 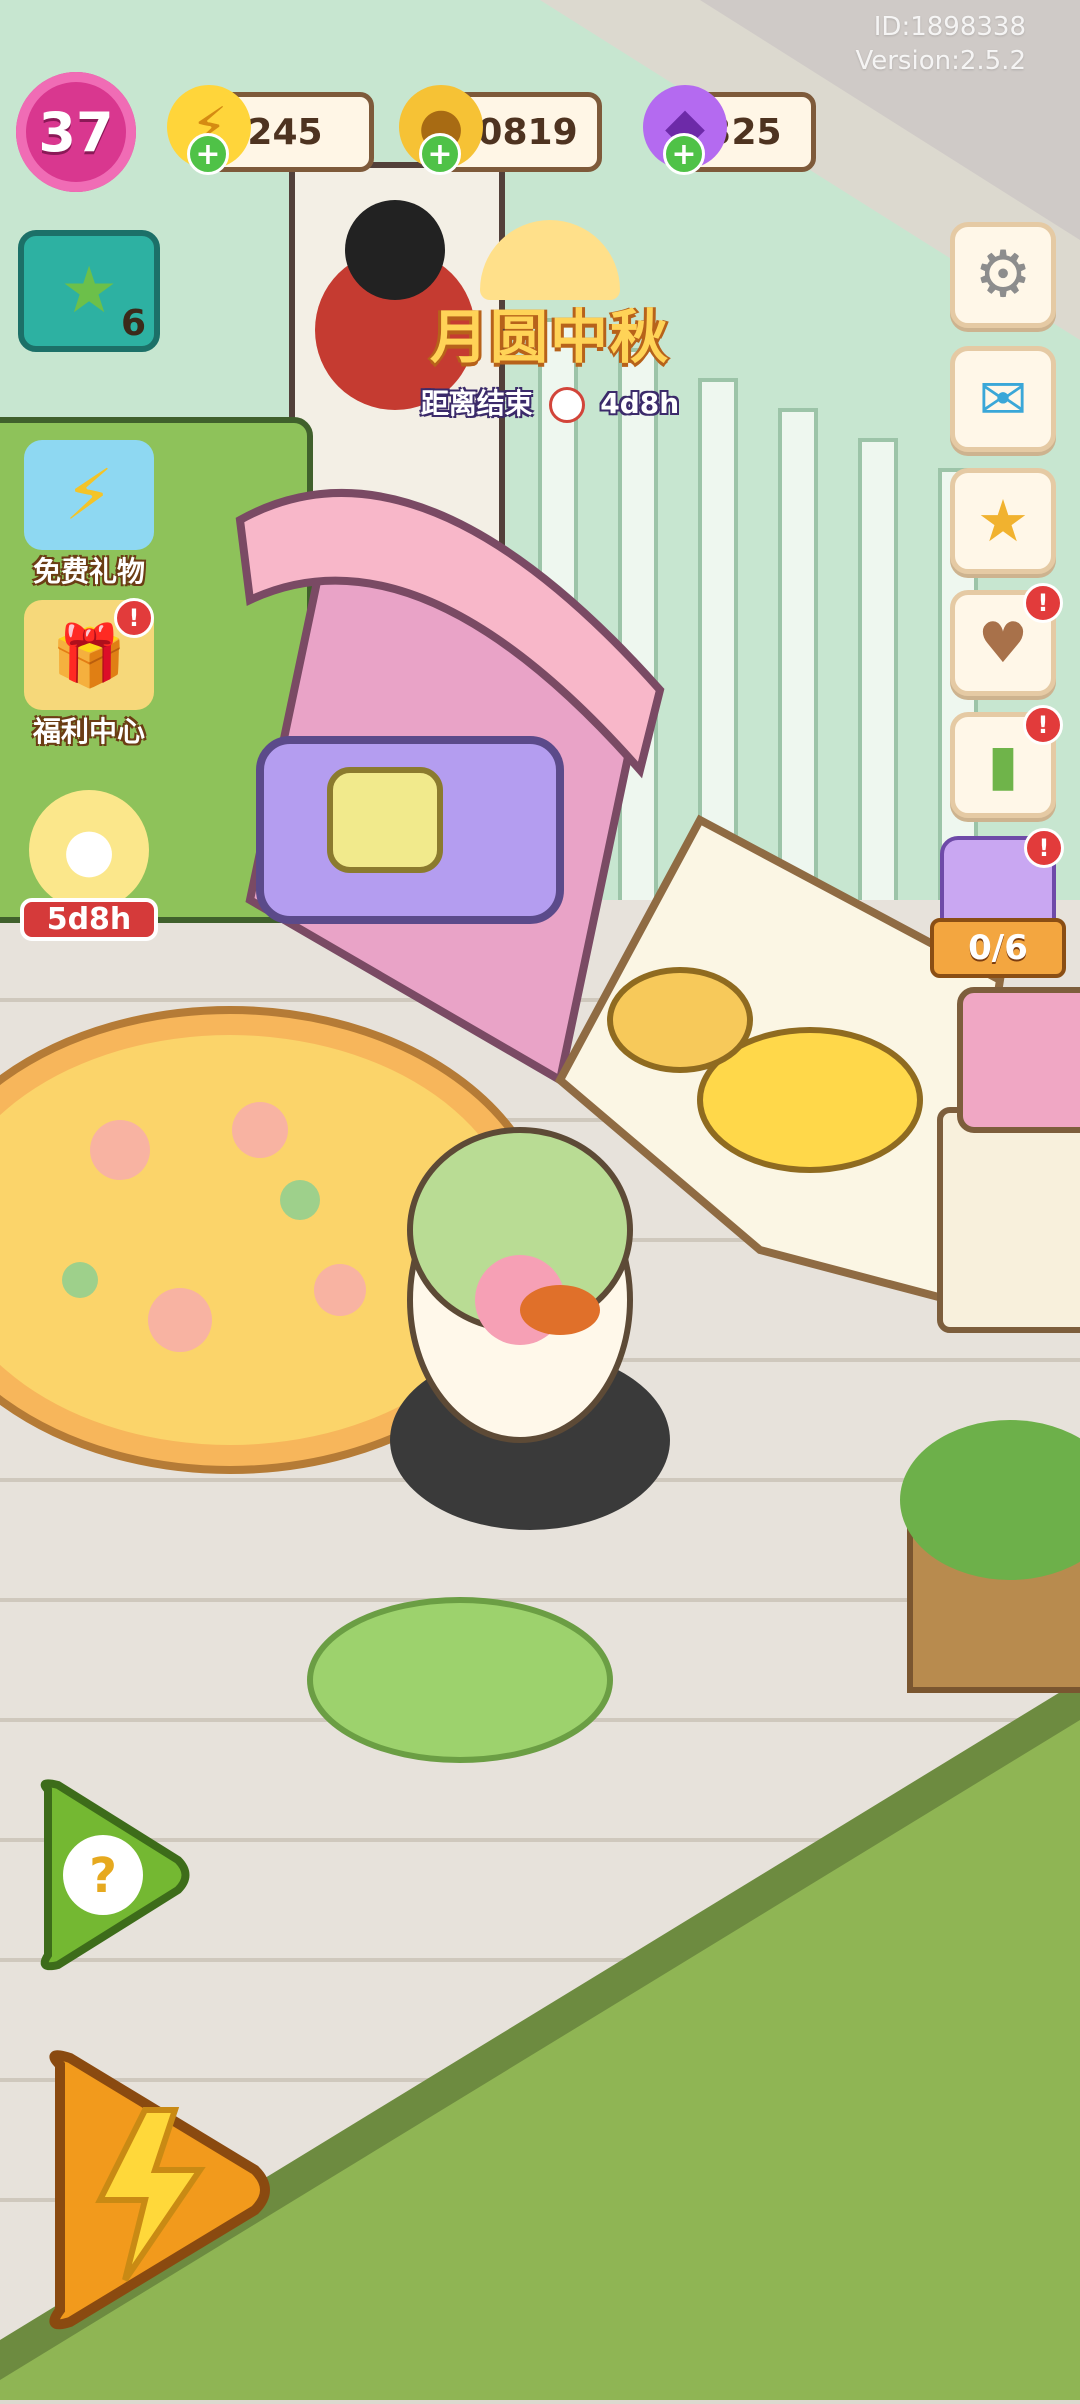 I want to click on account-info: ID:1898338 Version:2.5.2, so click(x=940, y=44).